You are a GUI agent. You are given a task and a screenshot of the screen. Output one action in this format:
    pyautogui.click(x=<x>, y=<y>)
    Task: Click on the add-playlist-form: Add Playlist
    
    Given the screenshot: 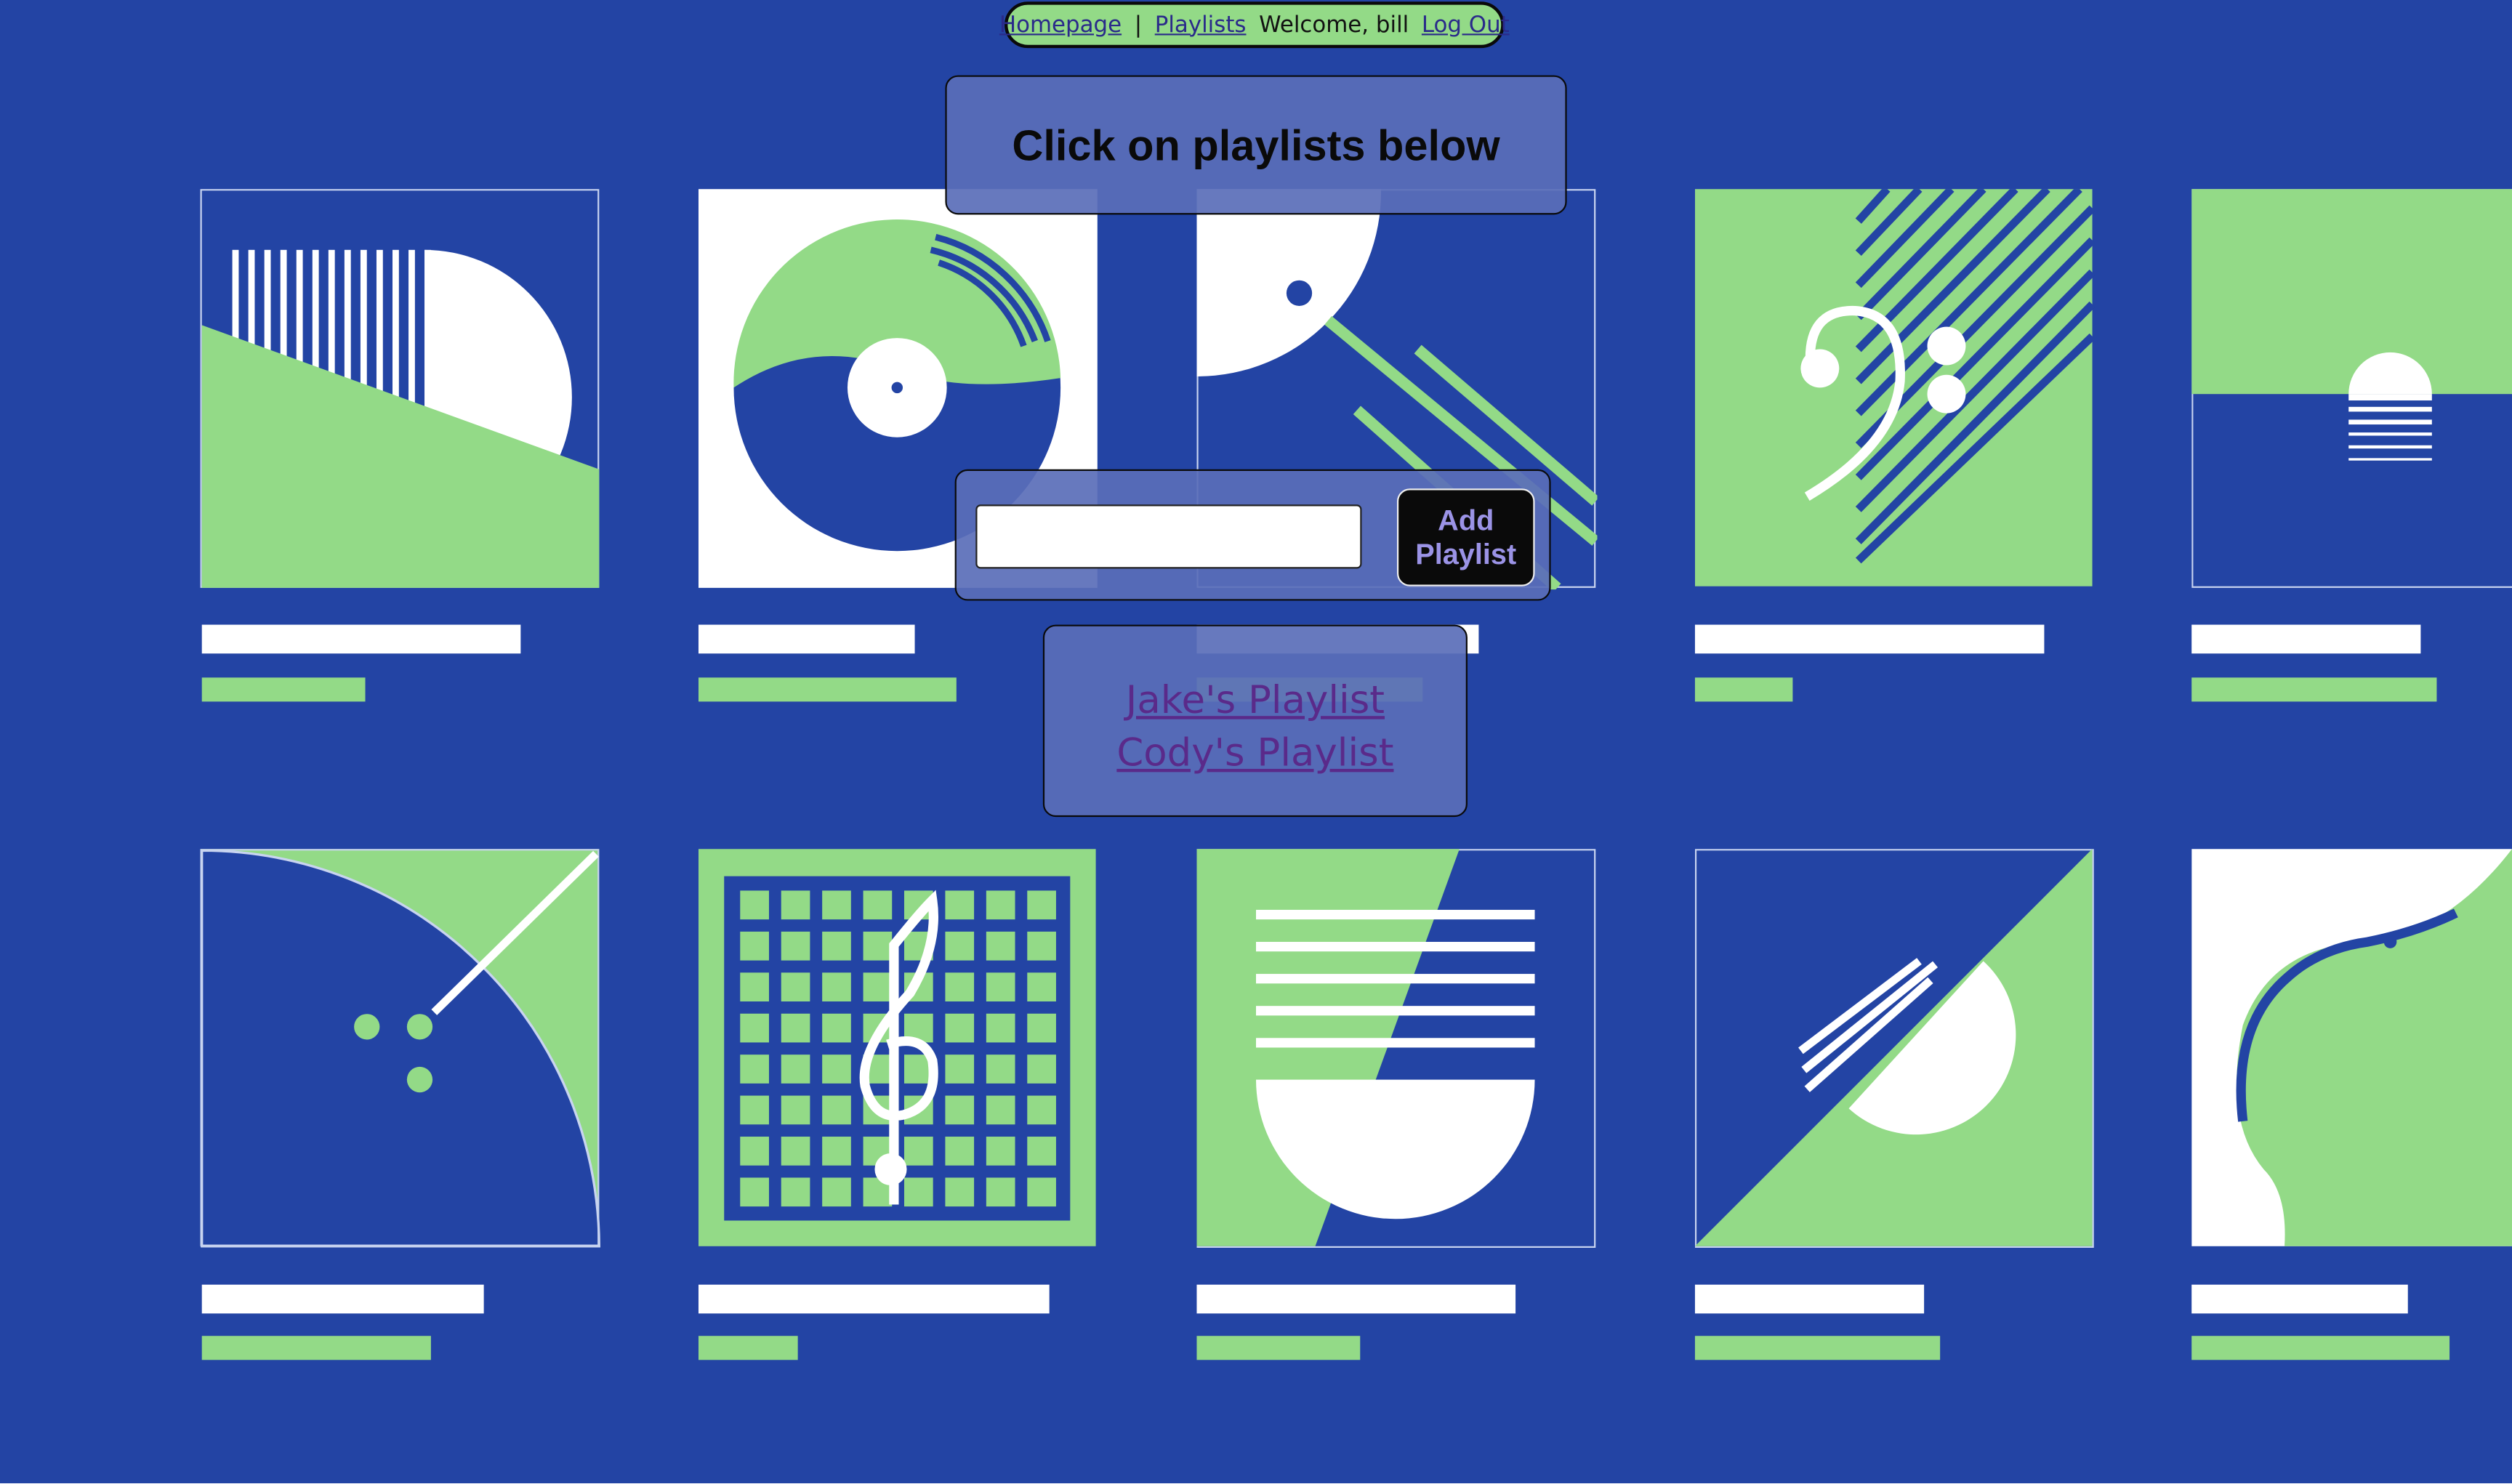 What is the action you would take?
    pyautogui.click(x=1252, y=535)
    